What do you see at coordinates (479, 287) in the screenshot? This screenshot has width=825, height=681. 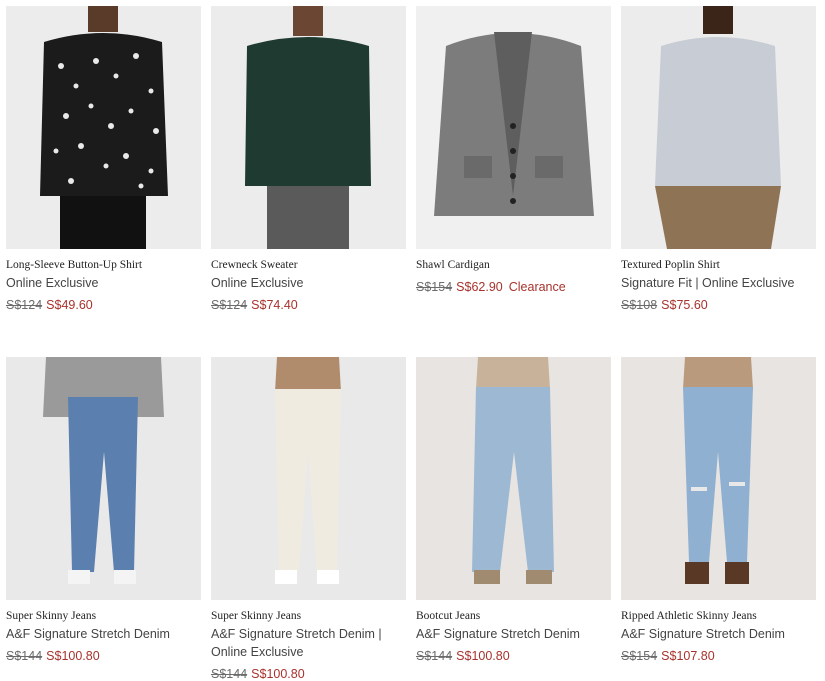 I see `sale-price: S$62.90` at bounding box center [479, 287].